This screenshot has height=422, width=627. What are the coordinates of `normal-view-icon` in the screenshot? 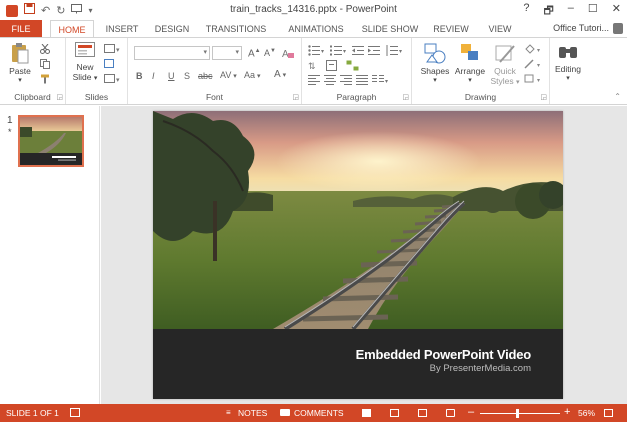 It's located at (366, 413).